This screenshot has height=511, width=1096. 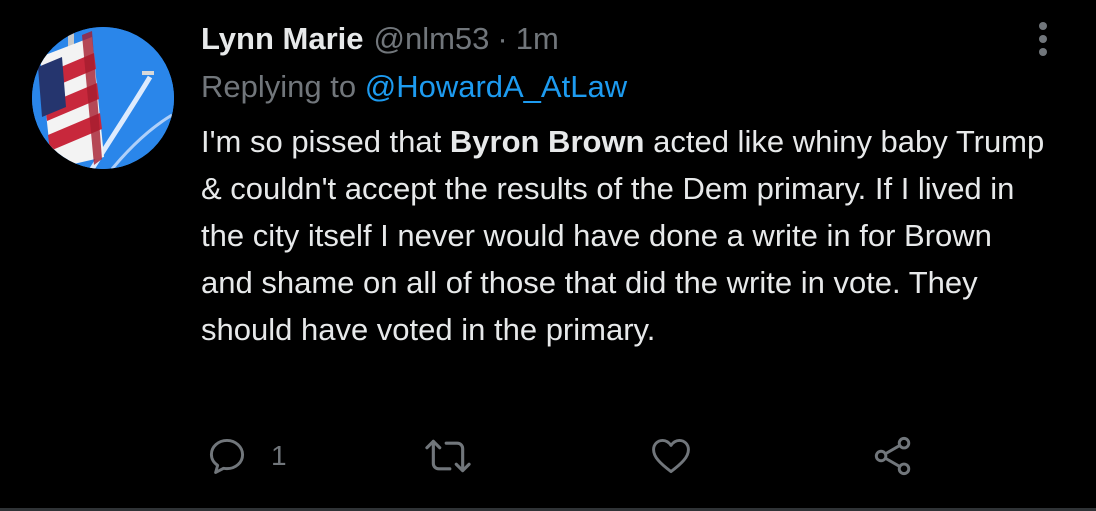 What do you see at coordinates (282, 39) in the screenshot?
I see `author-display-name: Lynn Marie` at bounding box center [282, 39].